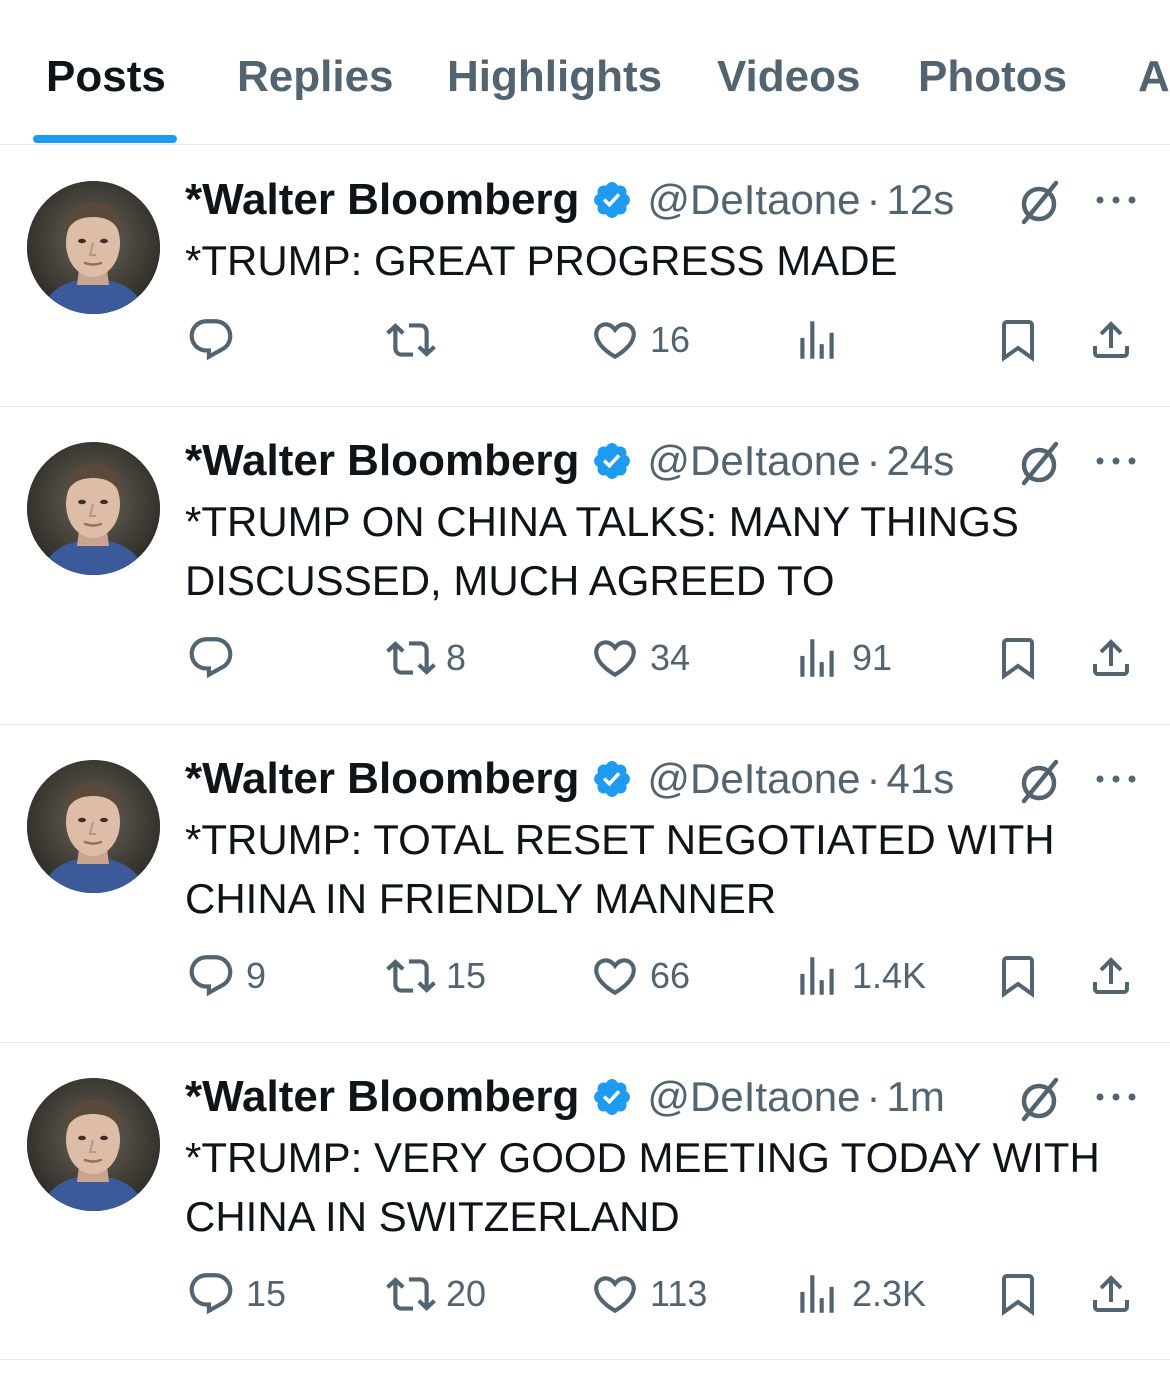 This screenshot has width=1170, height=1388. I want to click on post-header: *Walter Bloomberg @DeItaone · 24s, so click(569, 461).